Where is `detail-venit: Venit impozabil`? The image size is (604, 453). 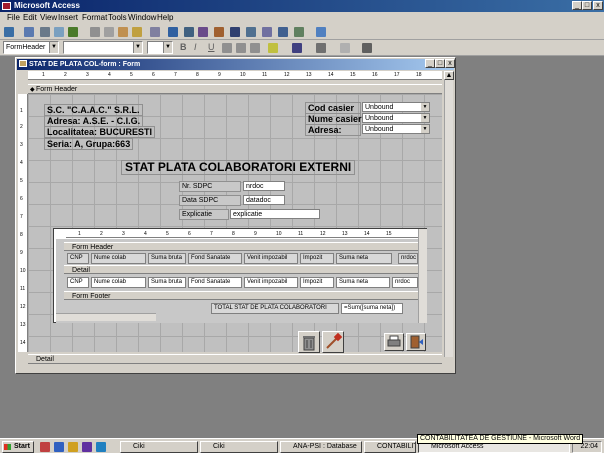 detail-venit: Venit impozabil is located at coordinates (271, 282).